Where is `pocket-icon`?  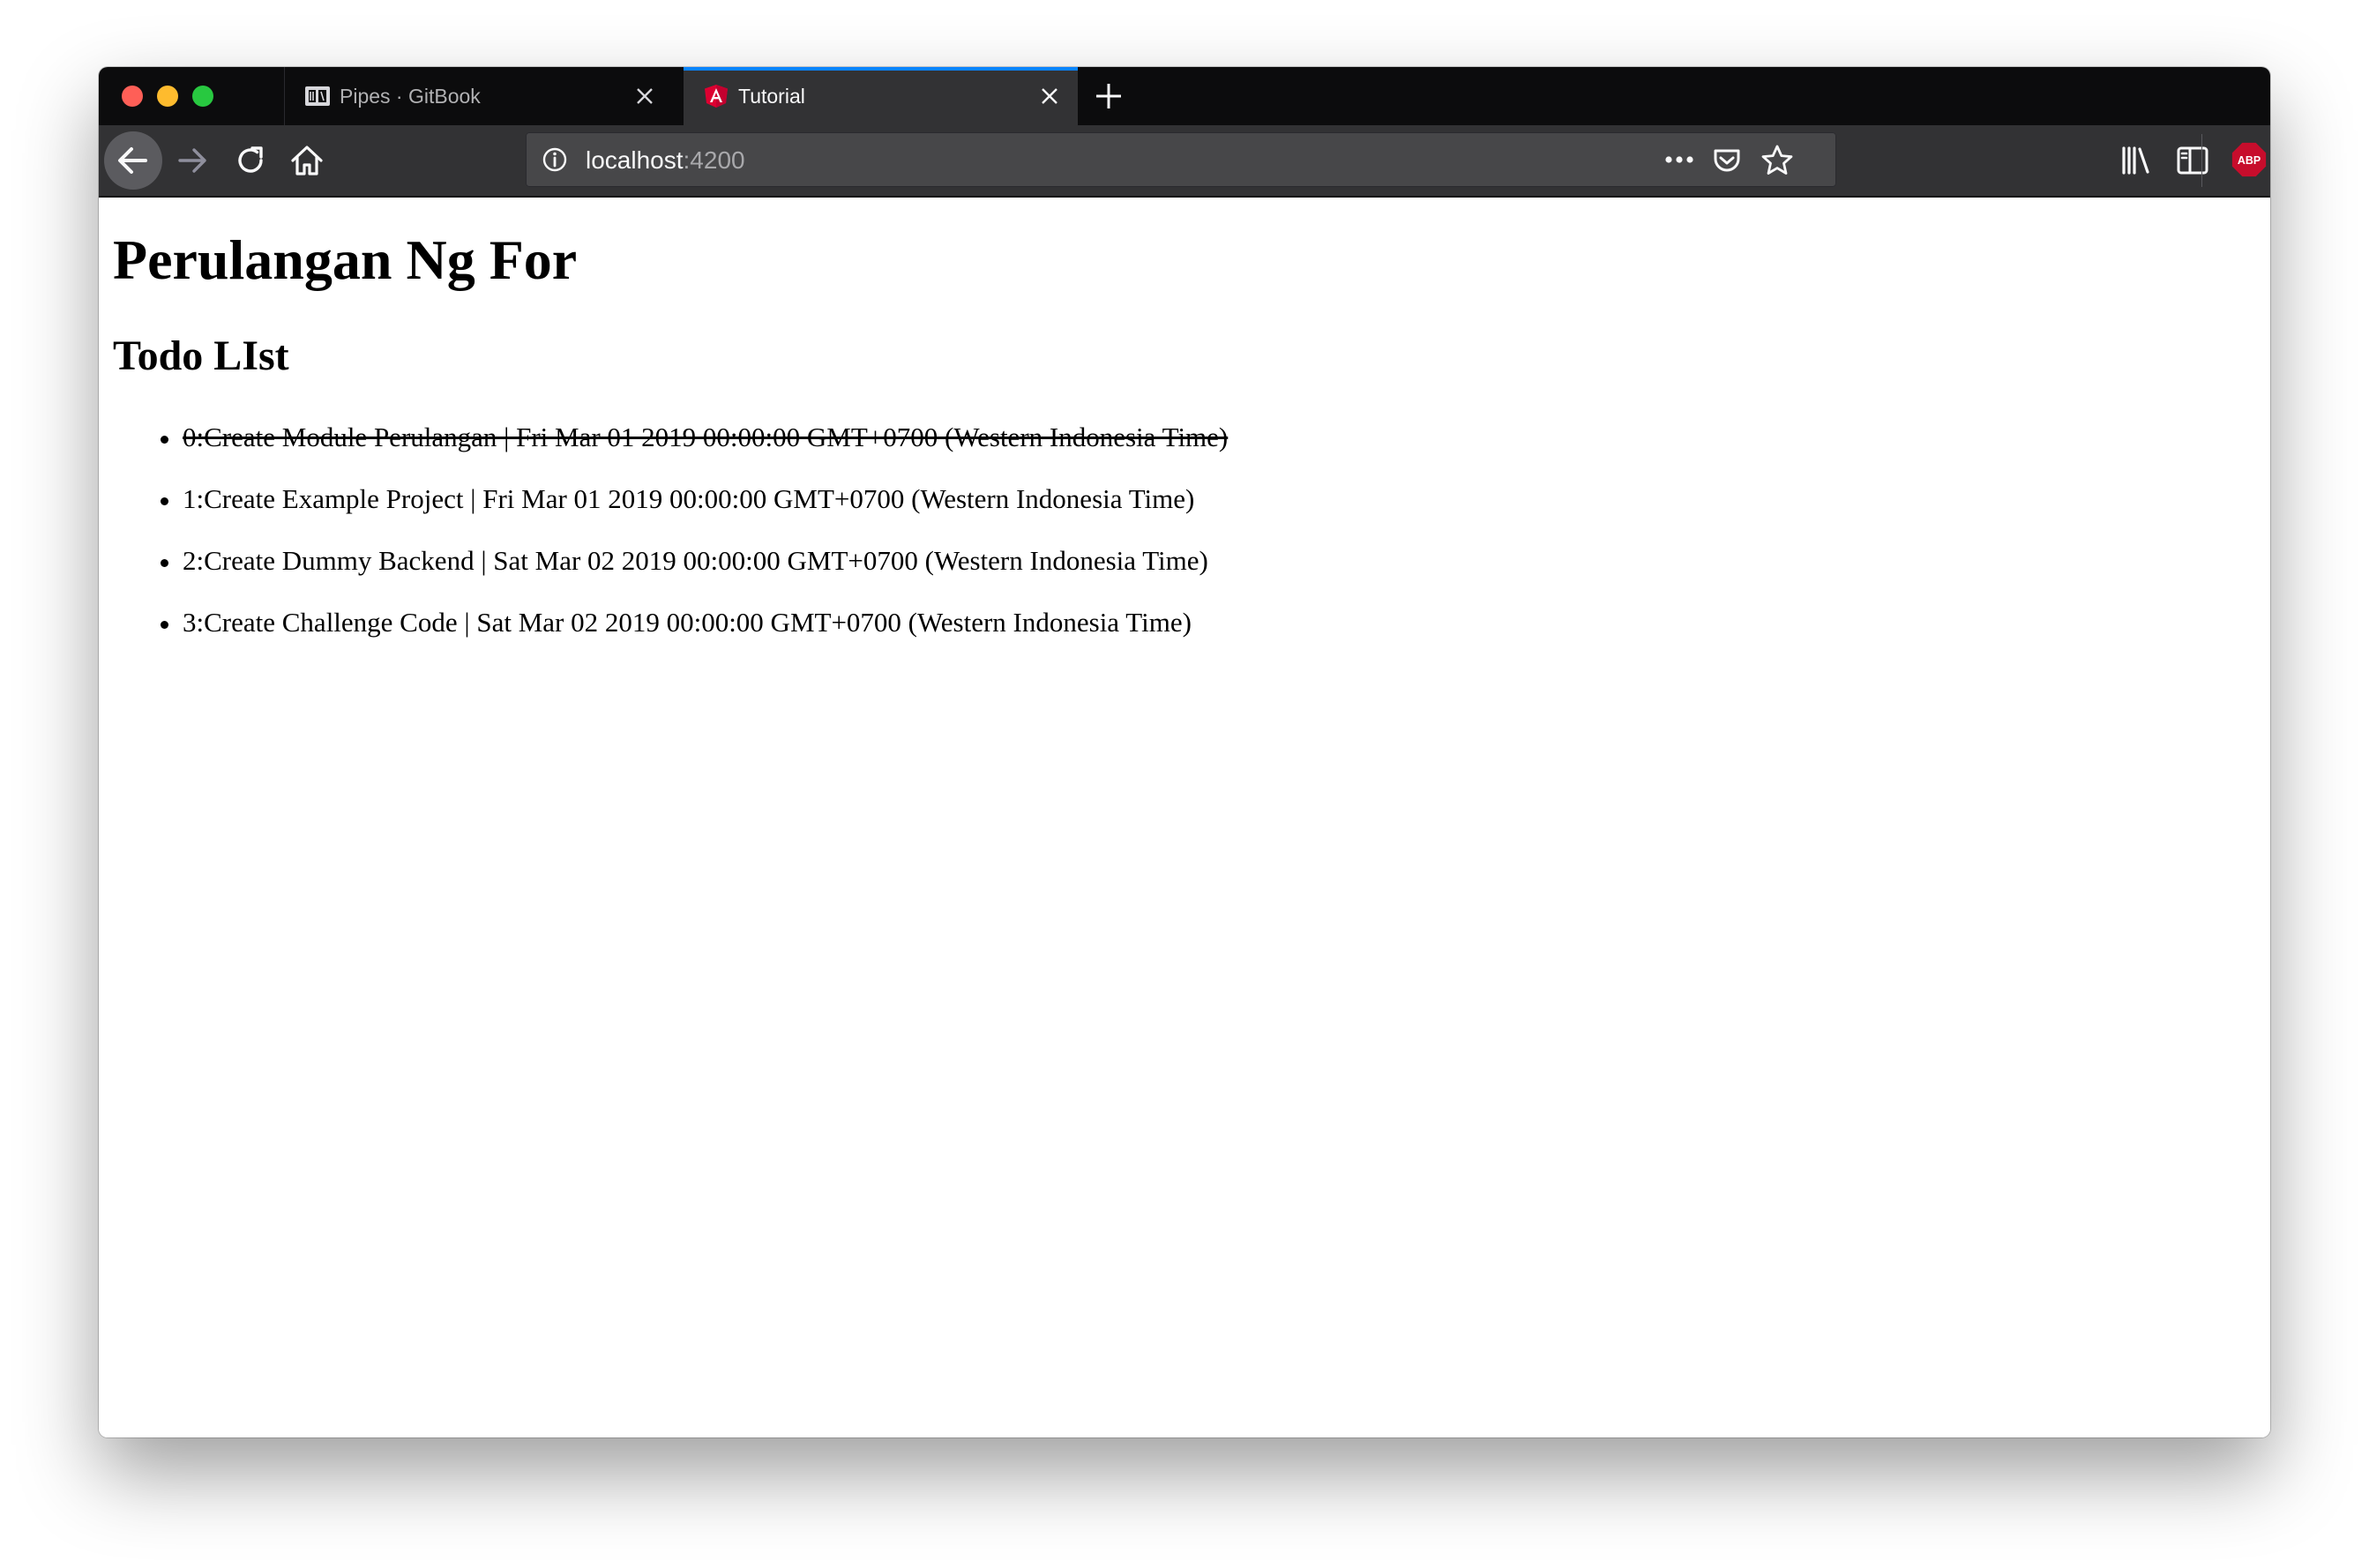 pocket-icon is located at coordinates (1727, 160).